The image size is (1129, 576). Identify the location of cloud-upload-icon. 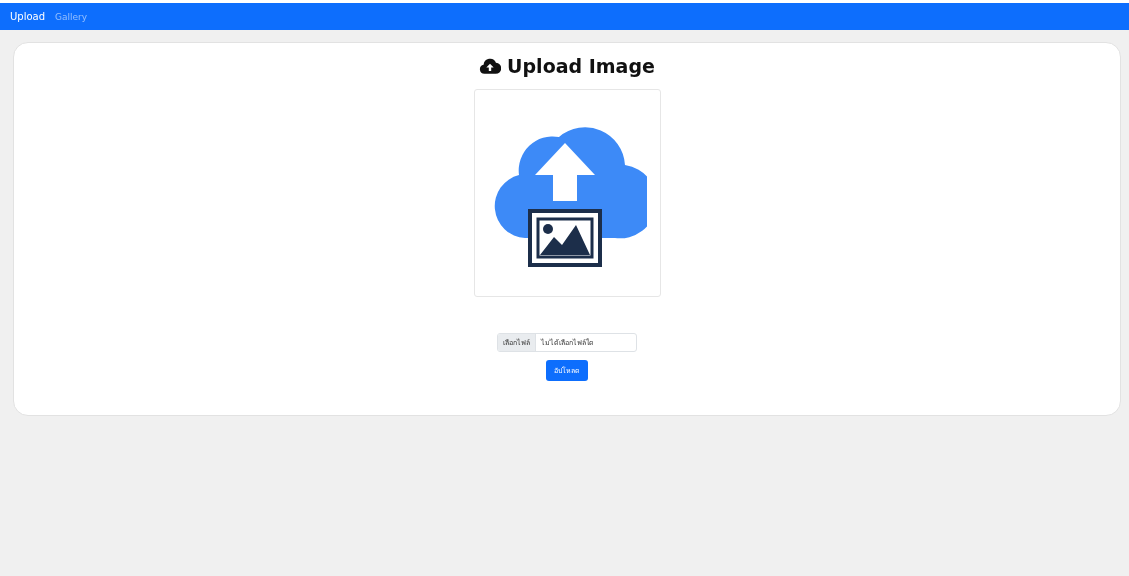
(490, 66).